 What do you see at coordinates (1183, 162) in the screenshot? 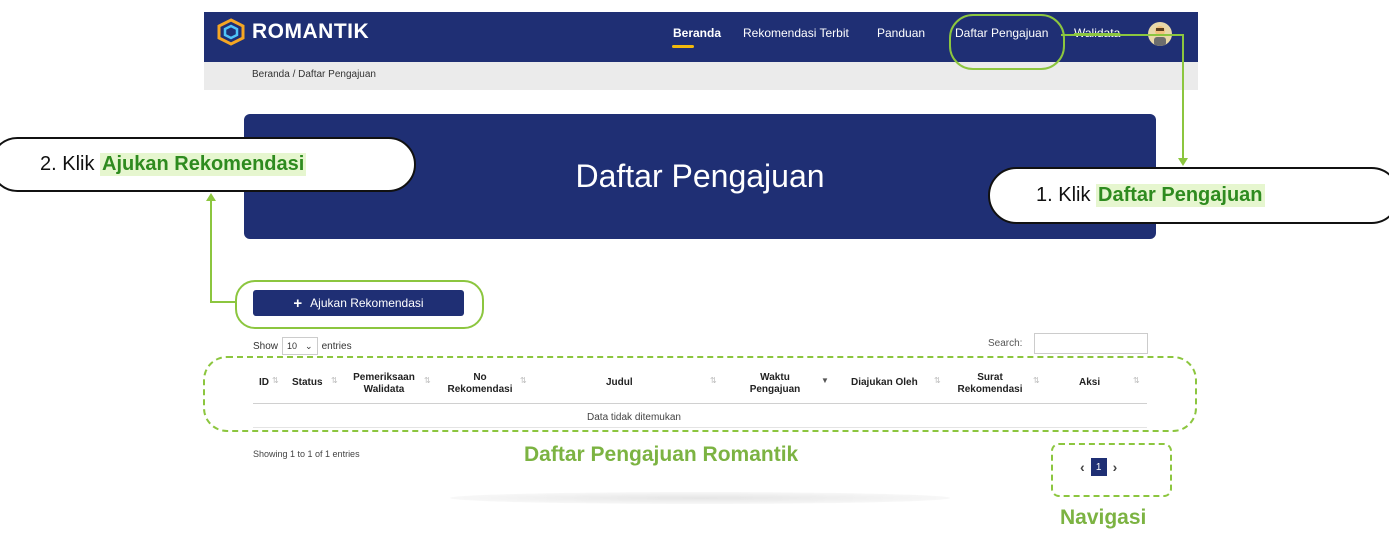
I see `arrowhead-down-icon` at bounding box center [1183, 162].